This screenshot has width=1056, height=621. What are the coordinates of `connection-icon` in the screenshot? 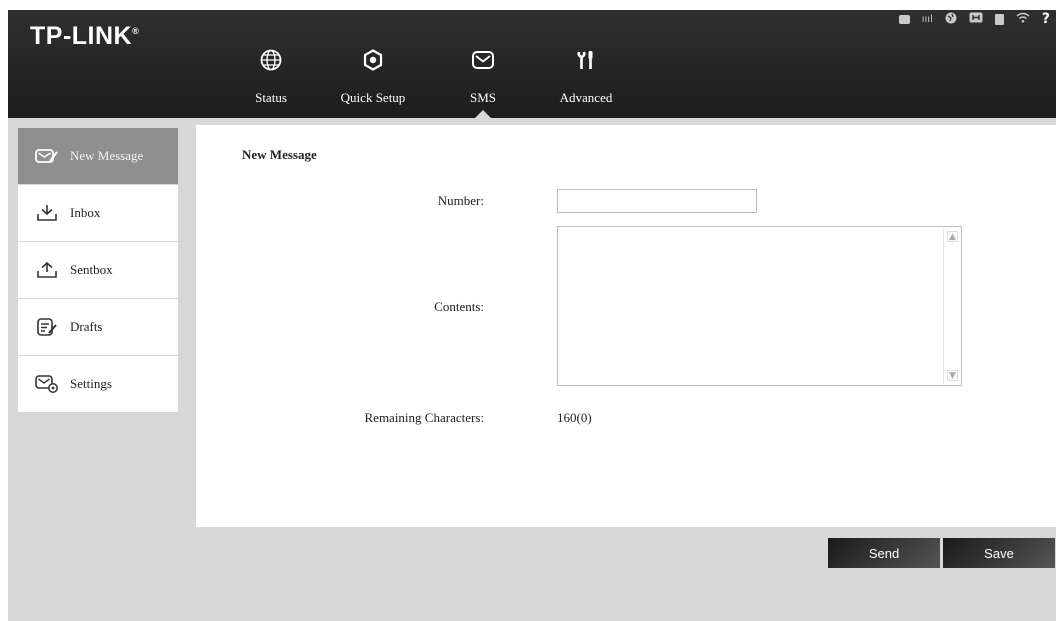 It's located at (976, 19).